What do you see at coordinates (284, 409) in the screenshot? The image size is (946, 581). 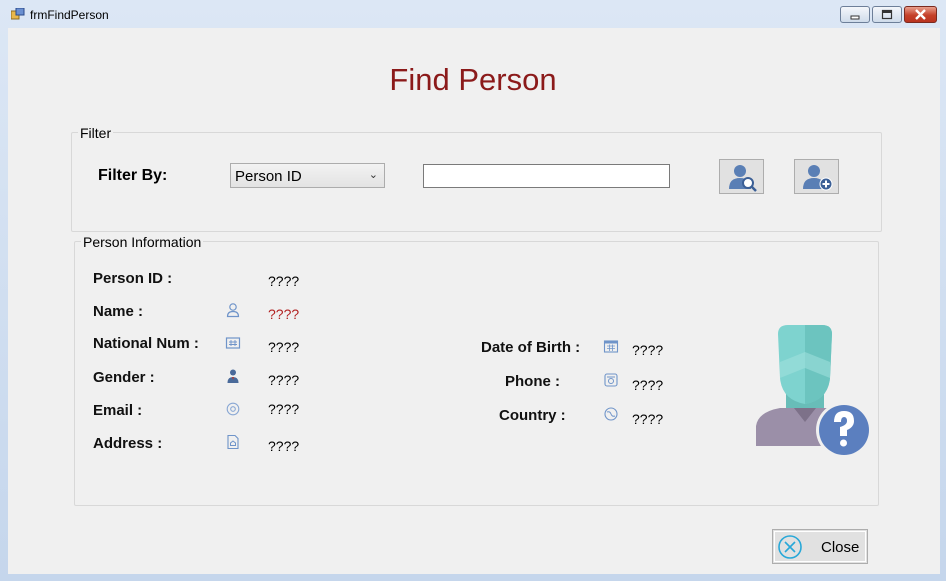 I see `email-value: ????` at bounding box center [284, 409].